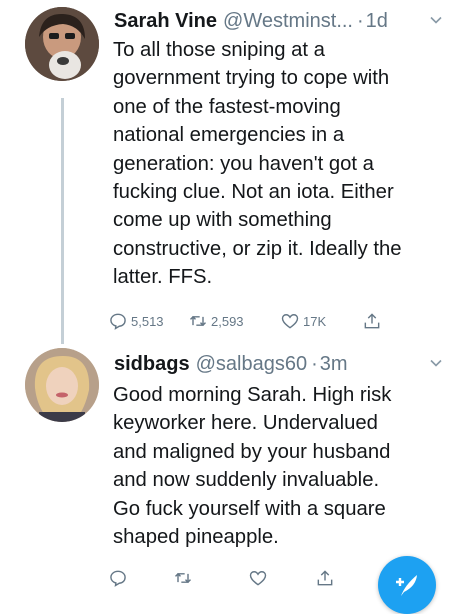 The width and height of the screenshot is (453, 614). What do you see at coordinates (245, 423) in the screenshot?
I see `tweet-line: keyworker here. Undervalued` at bounding box center [245, 423].